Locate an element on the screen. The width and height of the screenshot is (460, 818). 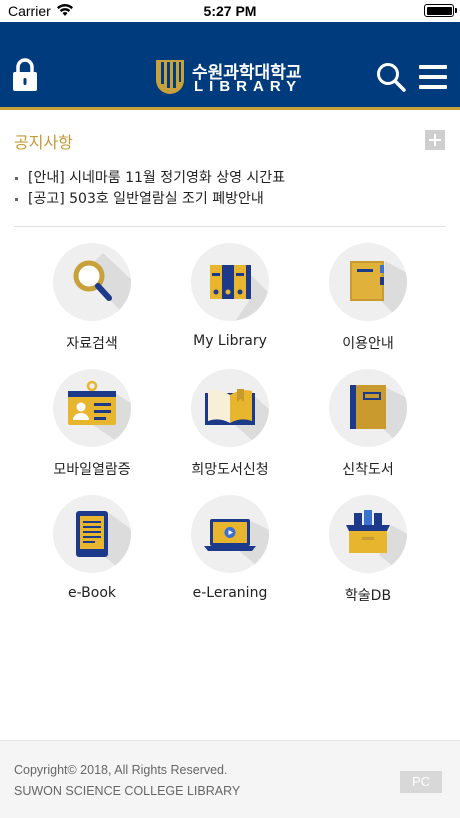
notice-item: [안내] 시네마룸 11월 정기영화 상영 시간표 is located at coordinates (224, 178).